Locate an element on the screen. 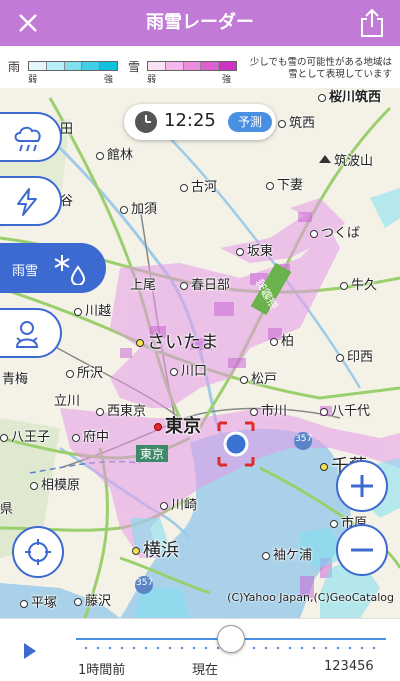 The image size is (400, 681). place-label-text: 八王子 is located at coordinates (31, 437).